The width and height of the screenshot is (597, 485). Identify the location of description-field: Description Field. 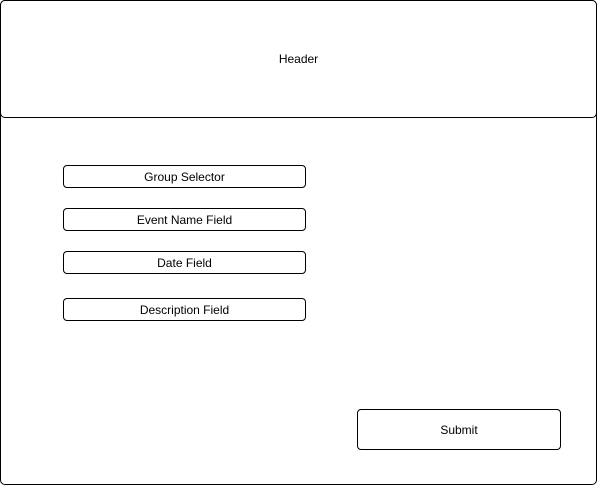
(184, 309).